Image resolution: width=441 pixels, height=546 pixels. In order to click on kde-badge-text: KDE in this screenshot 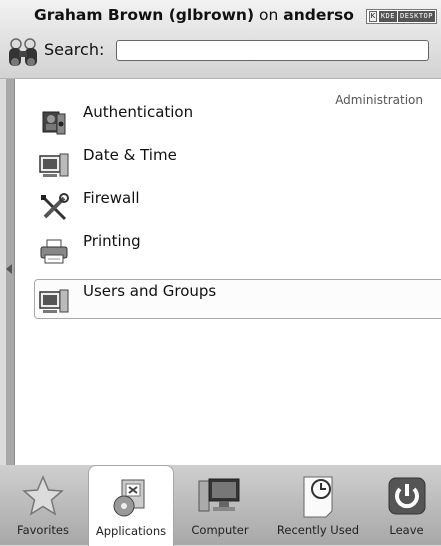, I will do `click(387, 16)`.